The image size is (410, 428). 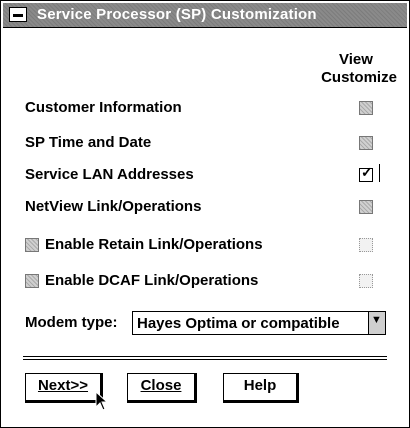 I want to click on close-button-label: Close, so click(x=161, y=385).